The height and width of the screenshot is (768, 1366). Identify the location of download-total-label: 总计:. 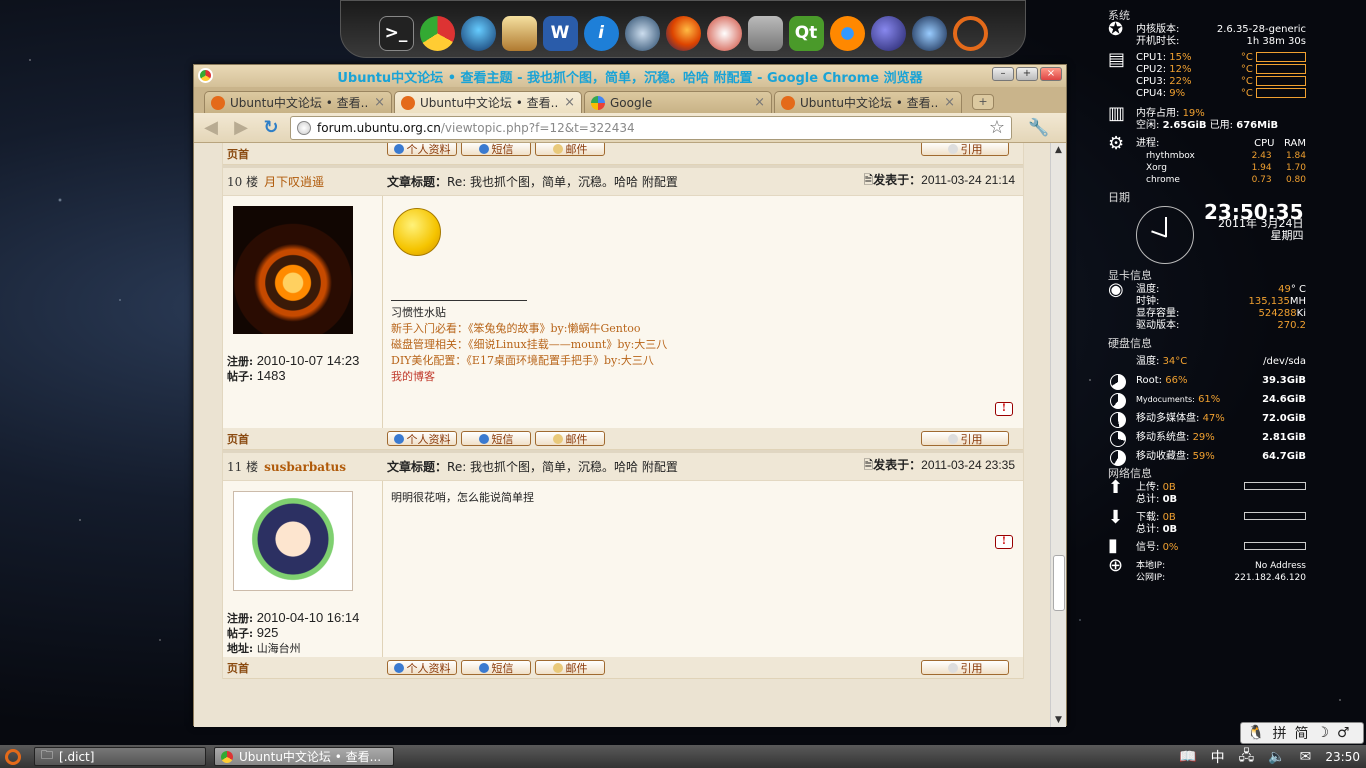
(1148, 529).